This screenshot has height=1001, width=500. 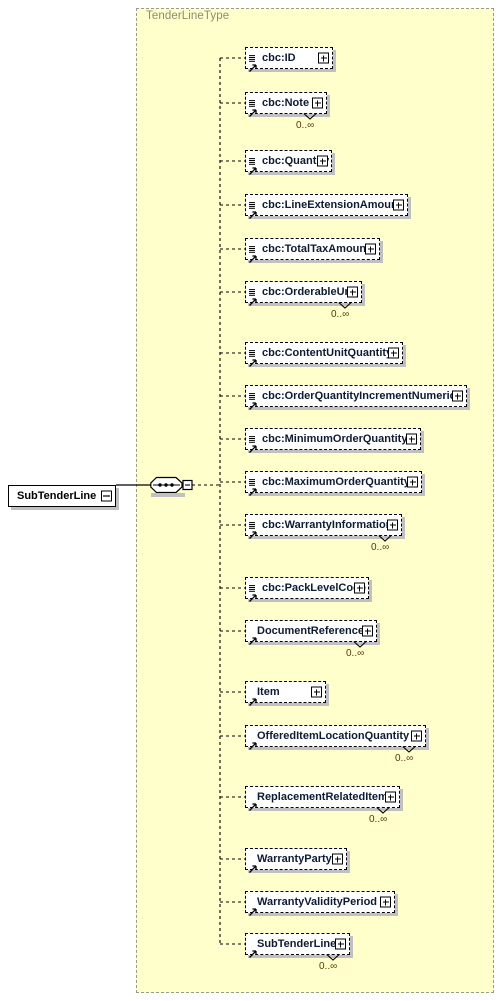 I want to click on element-node-cbc-orderquantityincrementnumeric: cbc:OrderQuantityIncrementNumeric, so click(x=356, y=397).